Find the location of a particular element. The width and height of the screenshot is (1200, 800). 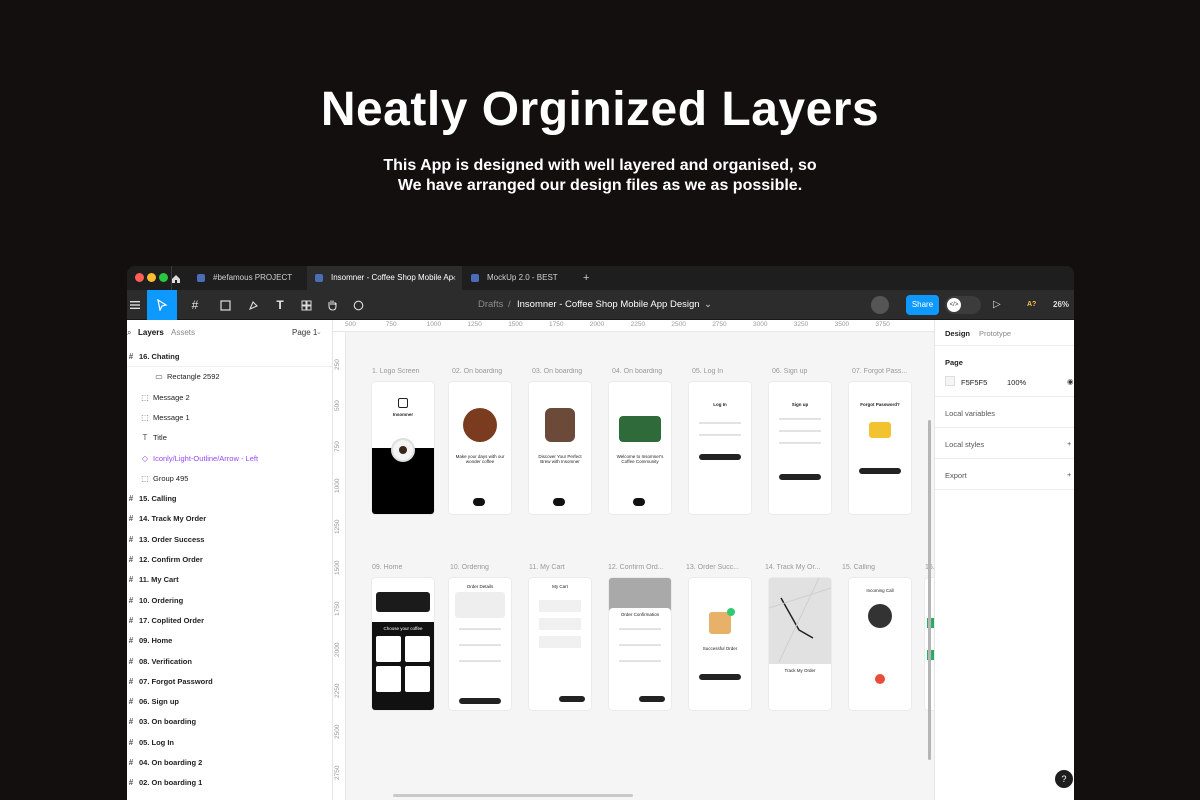

layer-row: #13. Order Success is located at coordinates (230, 540).